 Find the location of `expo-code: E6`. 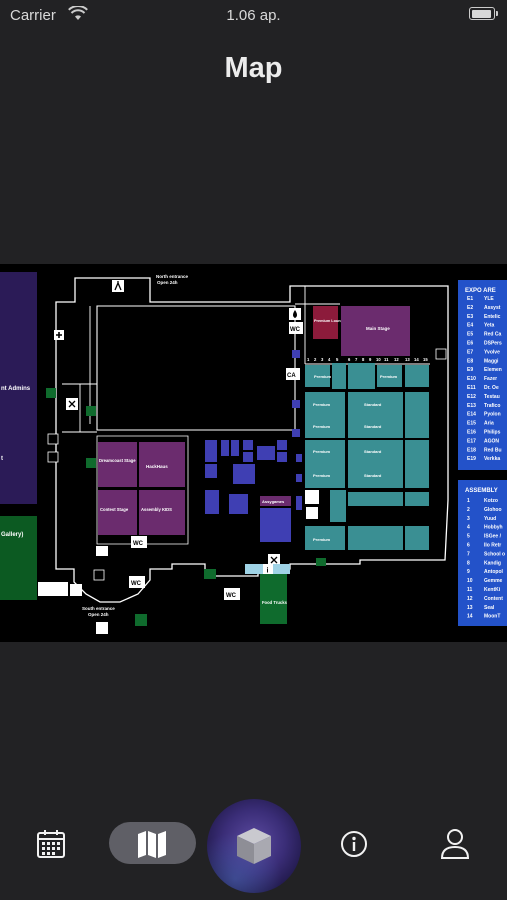

expo-code: E6 is located at coordinates (470, 344).